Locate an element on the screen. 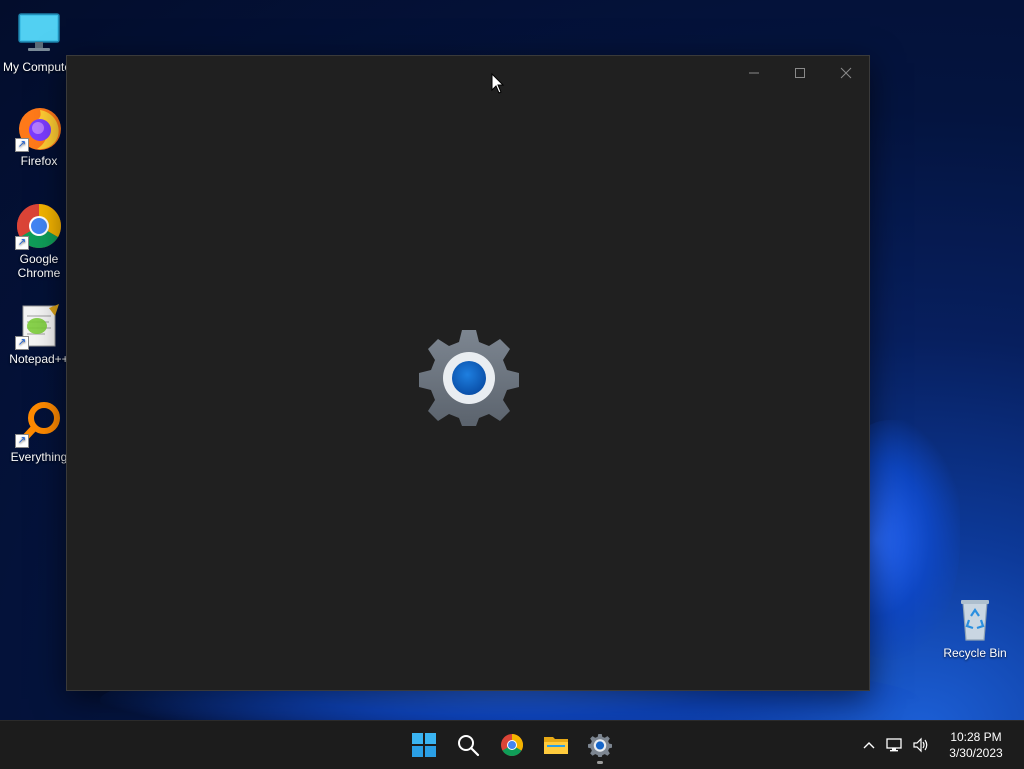  maximize-icon is located at coordinates (800, 73).